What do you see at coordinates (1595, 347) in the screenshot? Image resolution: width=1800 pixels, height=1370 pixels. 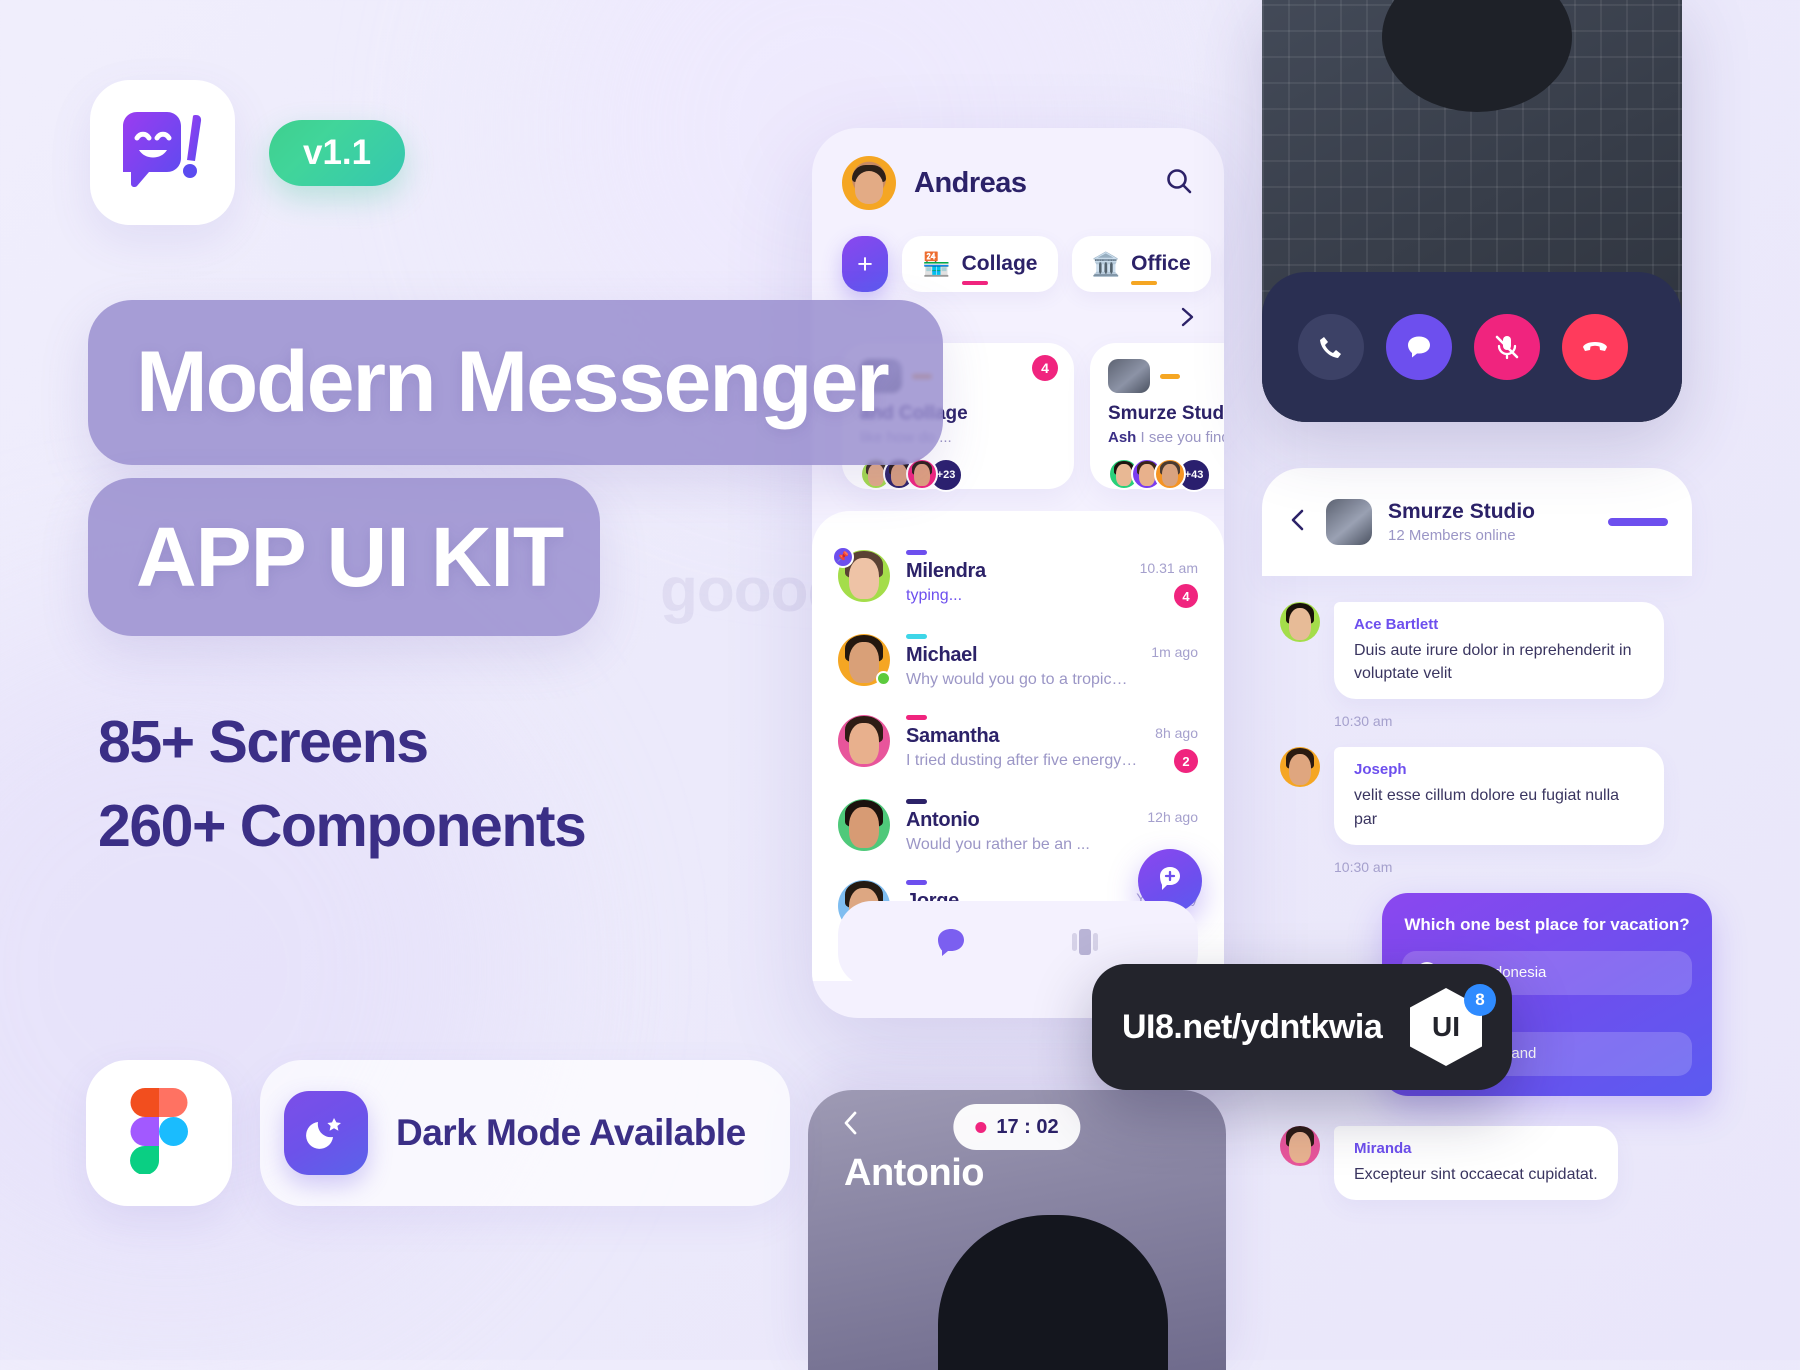 I see `end-call-icon` at bounding box center [1595, 347].